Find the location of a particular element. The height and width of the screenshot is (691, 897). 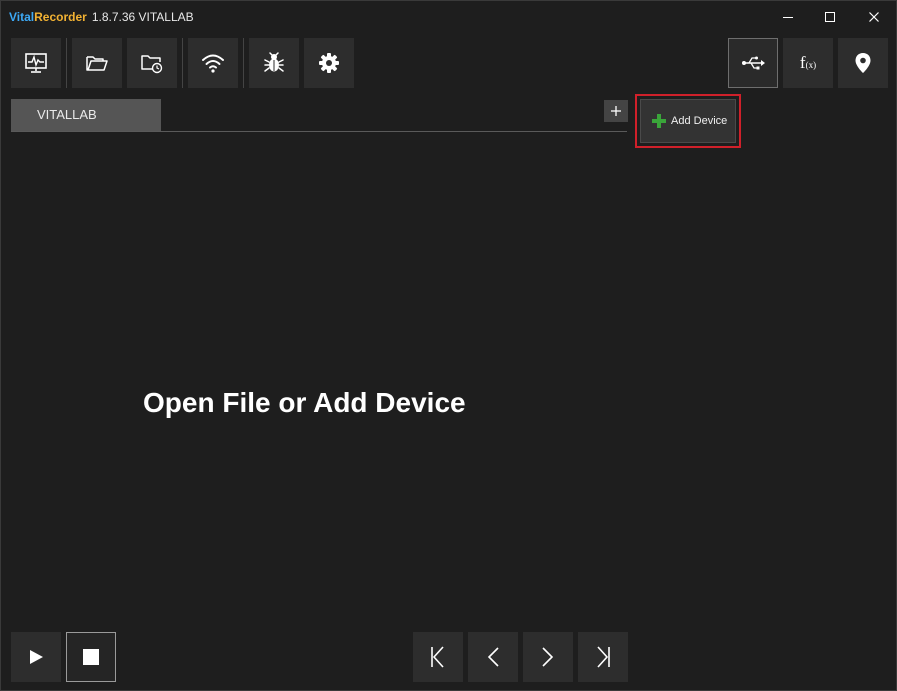

maximize-icon is located at coordinates (830, 17).